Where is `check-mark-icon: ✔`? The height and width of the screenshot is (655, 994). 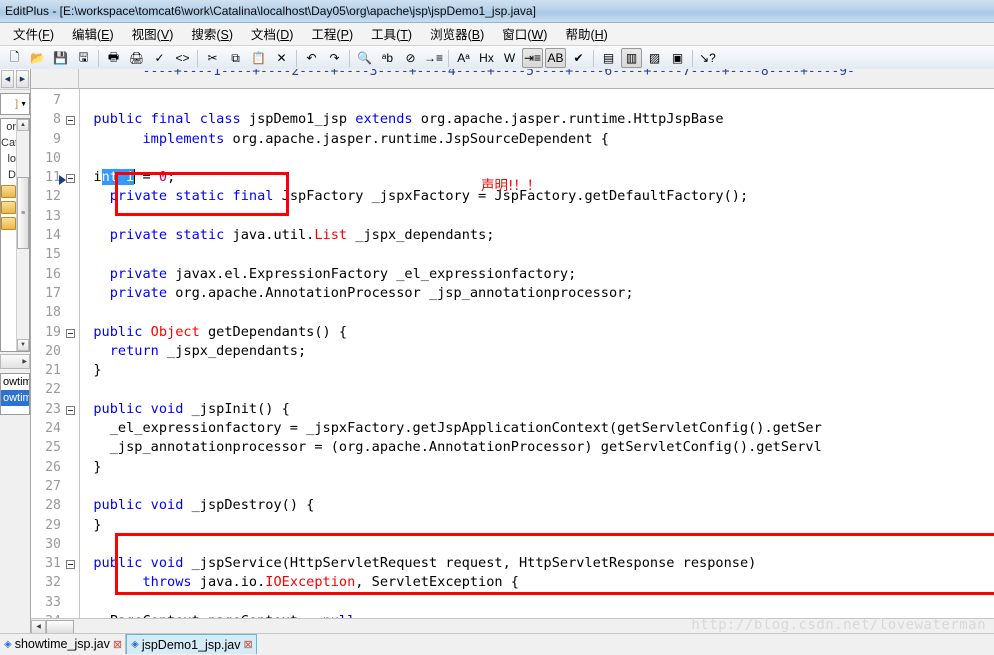
check-mark-icon: ✔ is located at coordinates (578, 58).